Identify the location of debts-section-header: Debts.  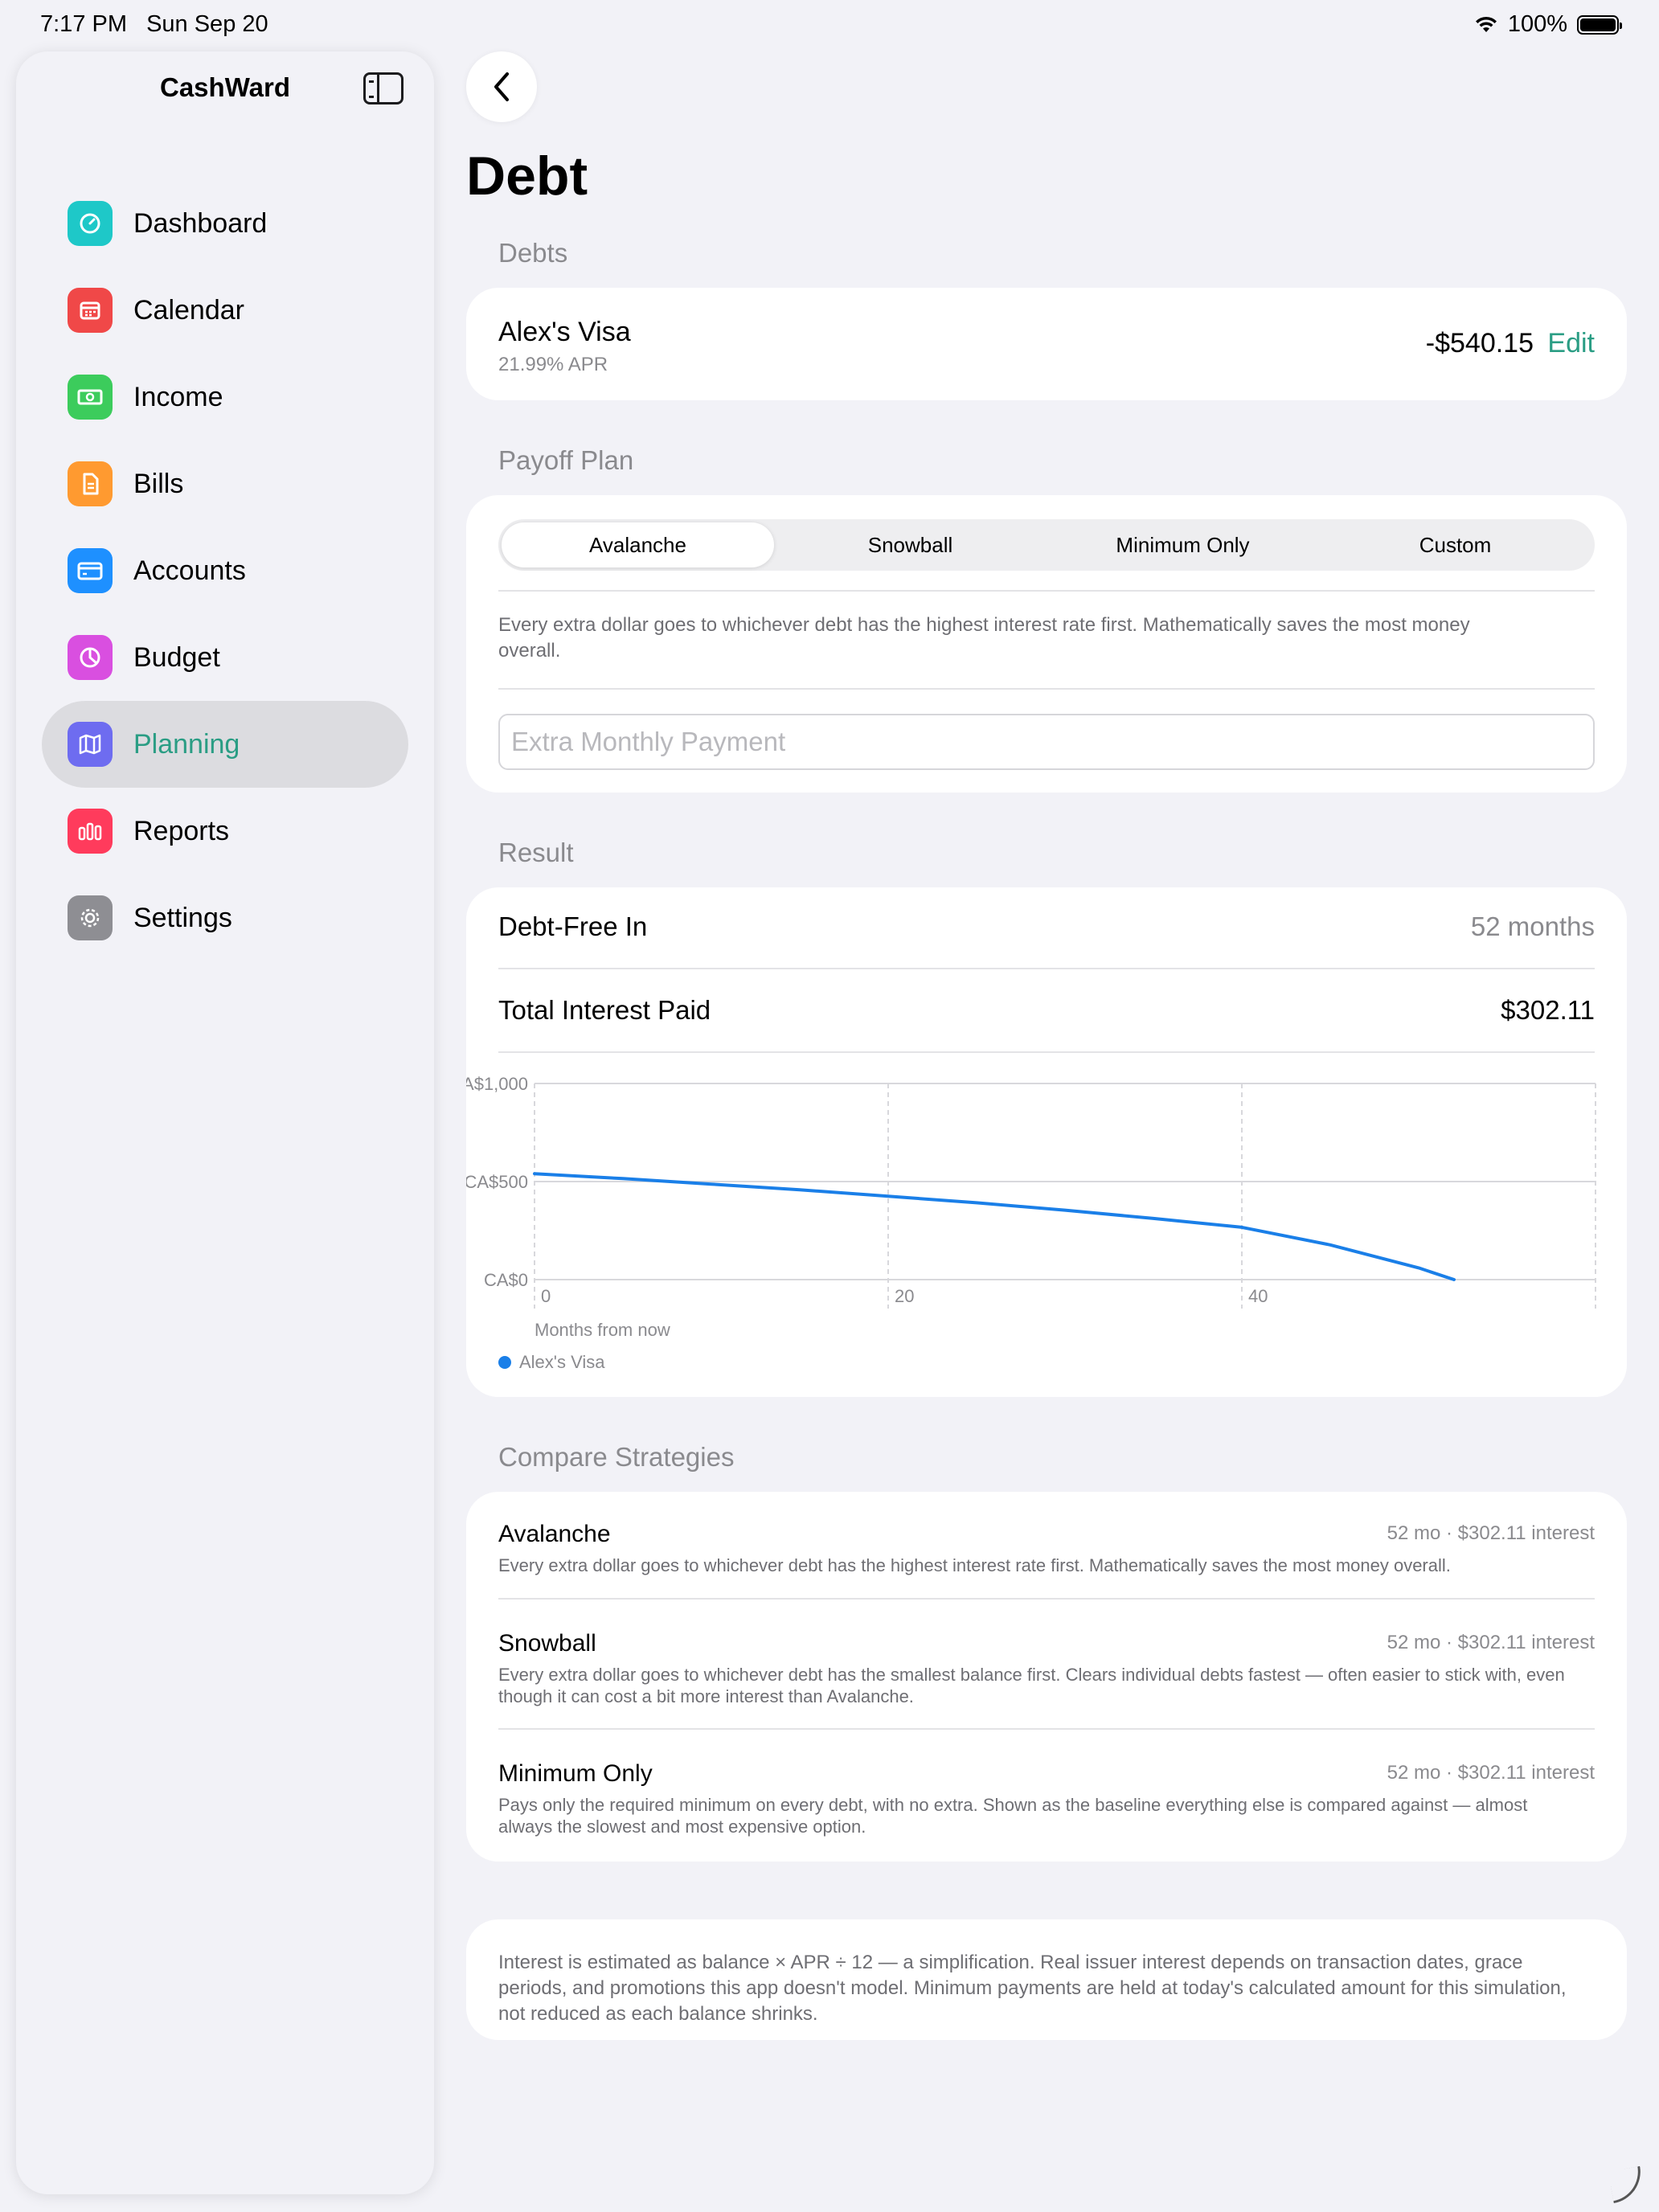
(533, 253).